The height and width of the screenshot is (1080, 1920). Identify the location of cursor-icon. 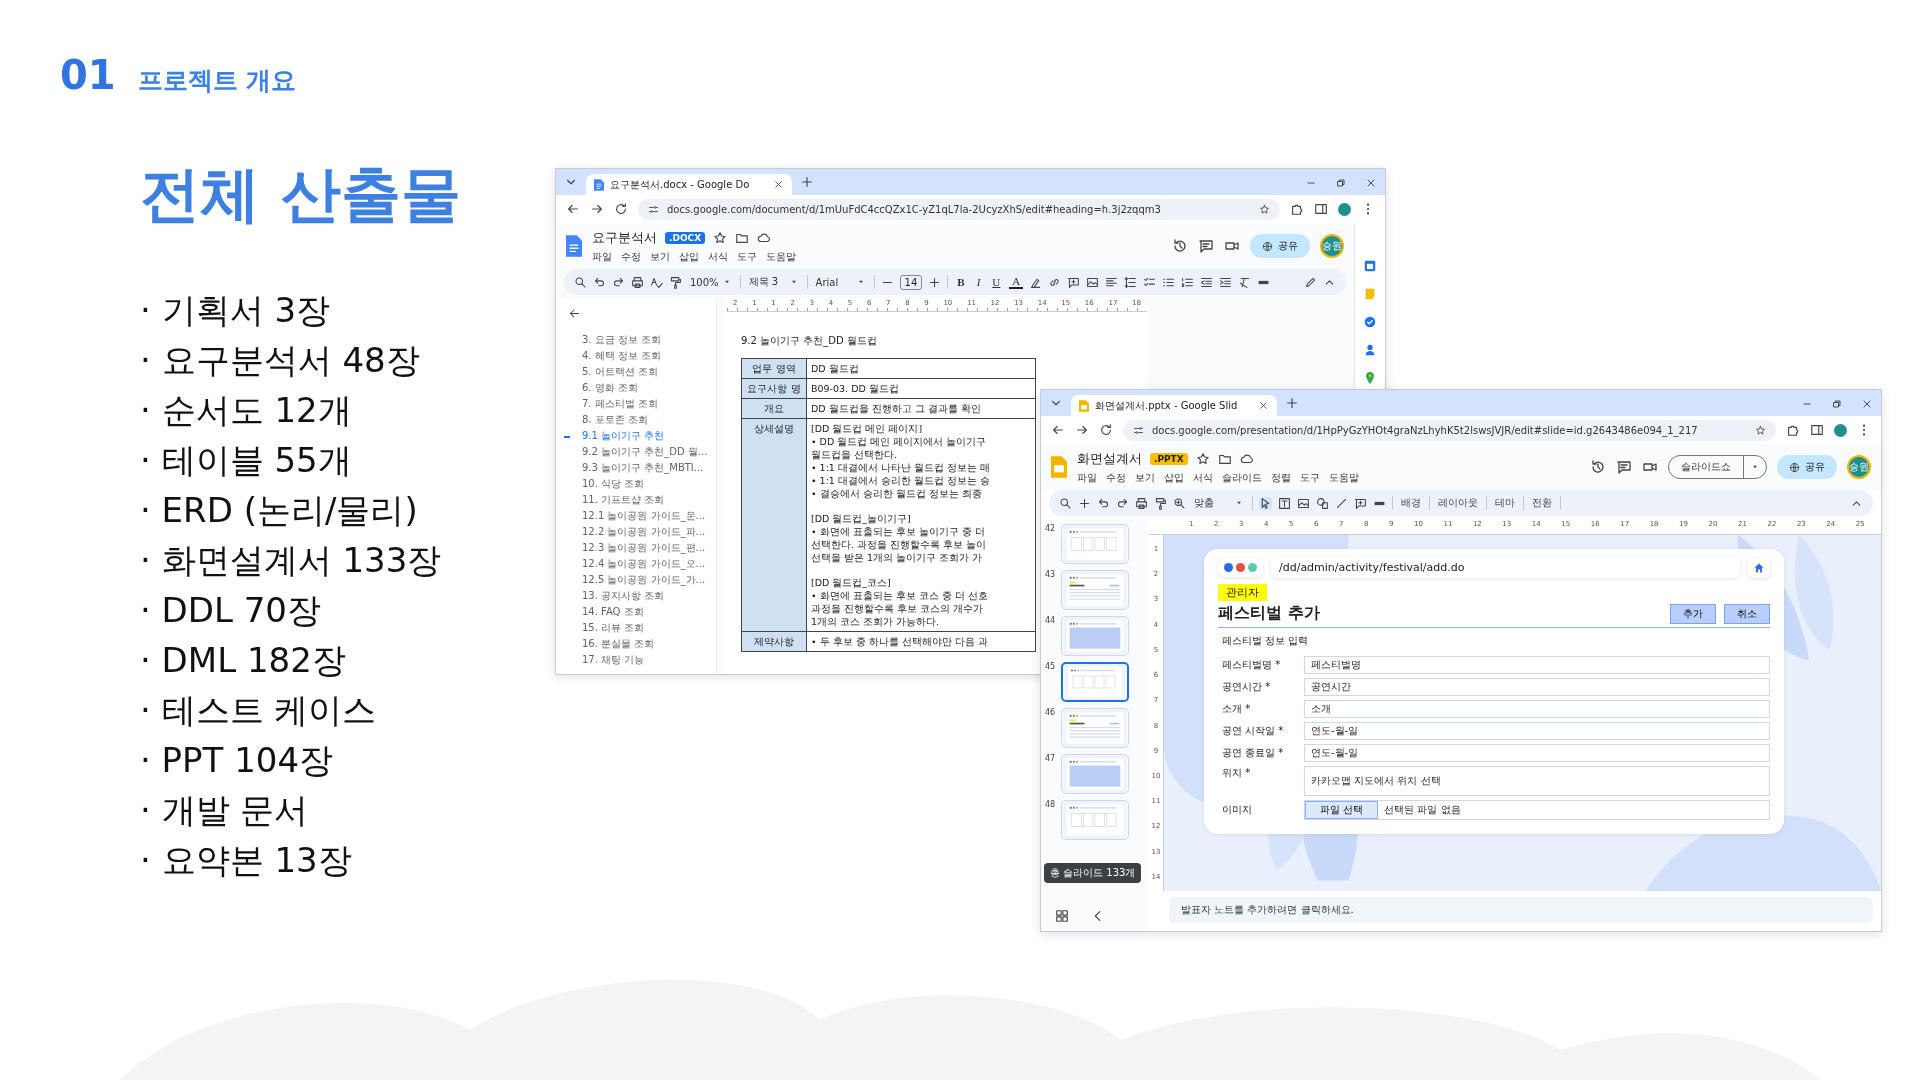
(1265, 503).